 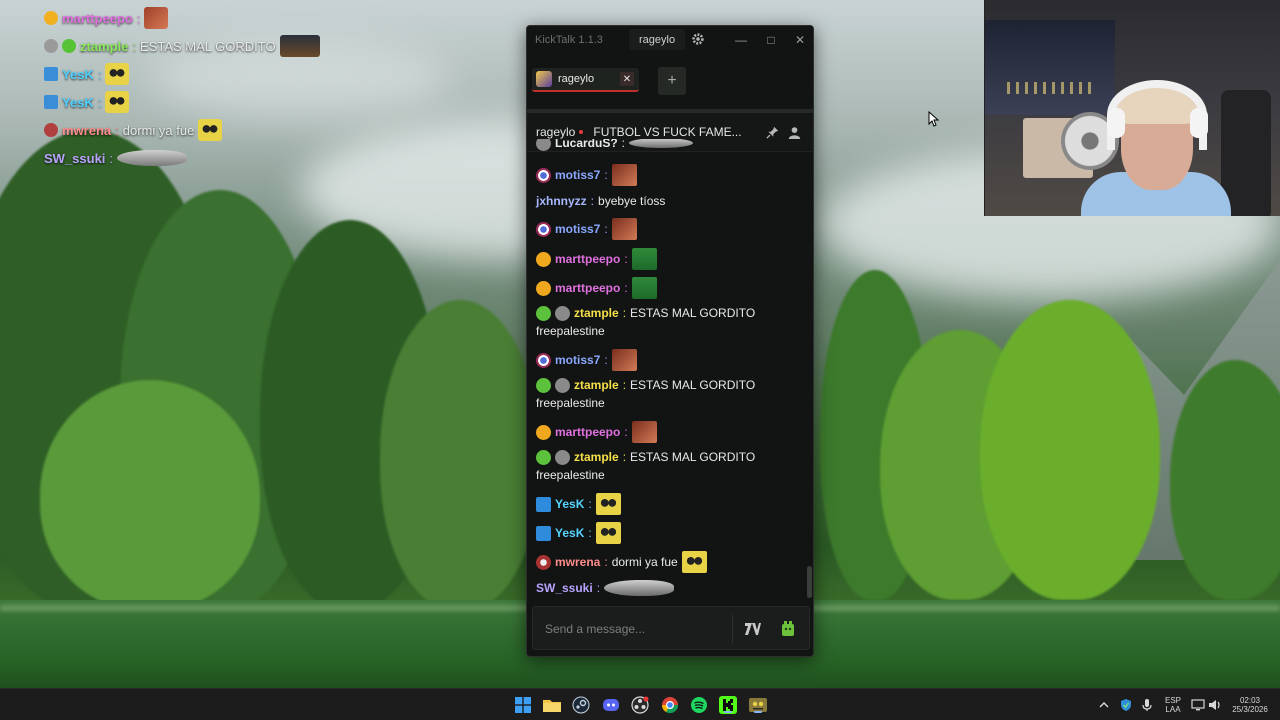 What do you see at coordinates (728, 705) in the screenshot?
I see `kick-icon` at bounding box center [728, 705].